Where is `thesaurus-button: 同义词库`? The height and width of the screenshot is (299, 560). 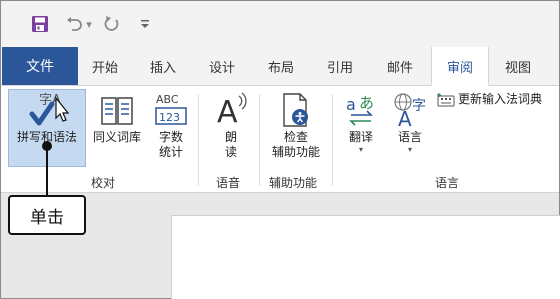
thesaurus-button: 同义词库 is located at coordinates (117, 117).